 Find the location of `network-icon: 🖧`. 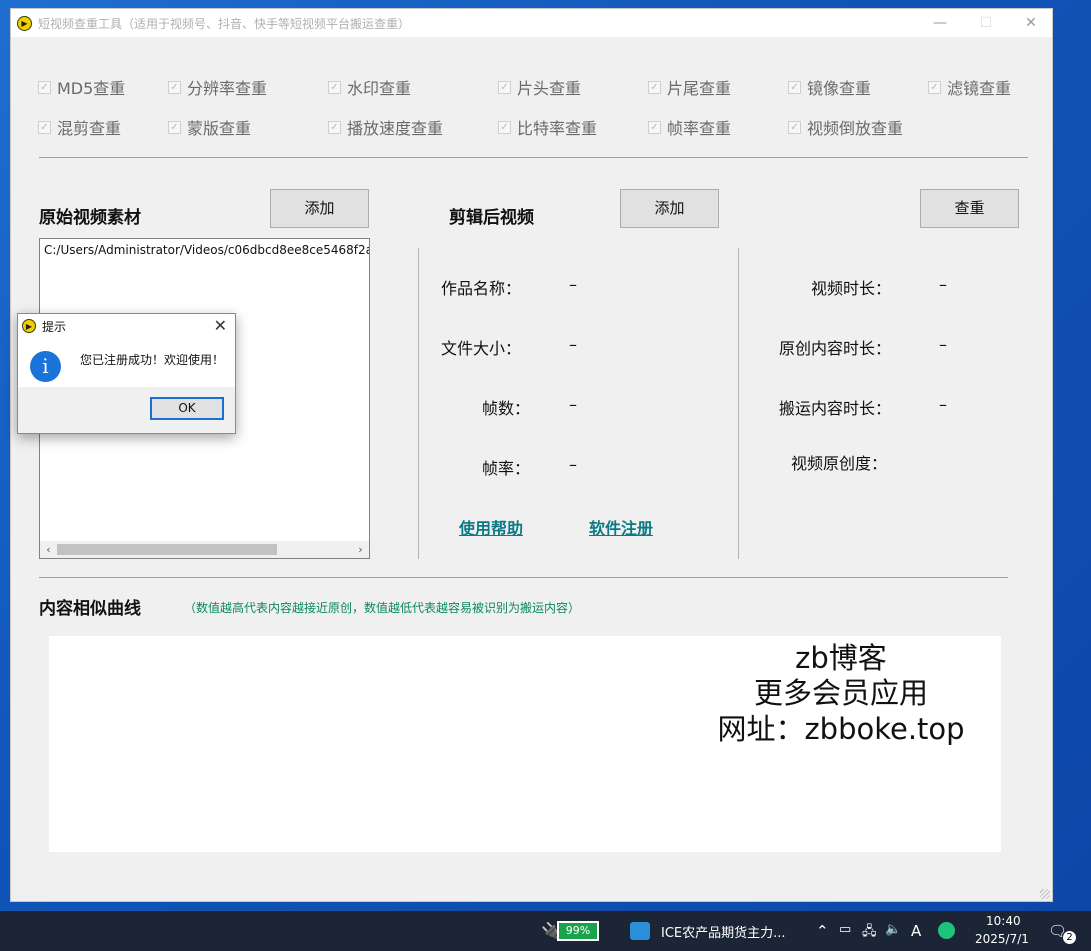

network-icon: 🖧 is located at coordinates (869, 933).